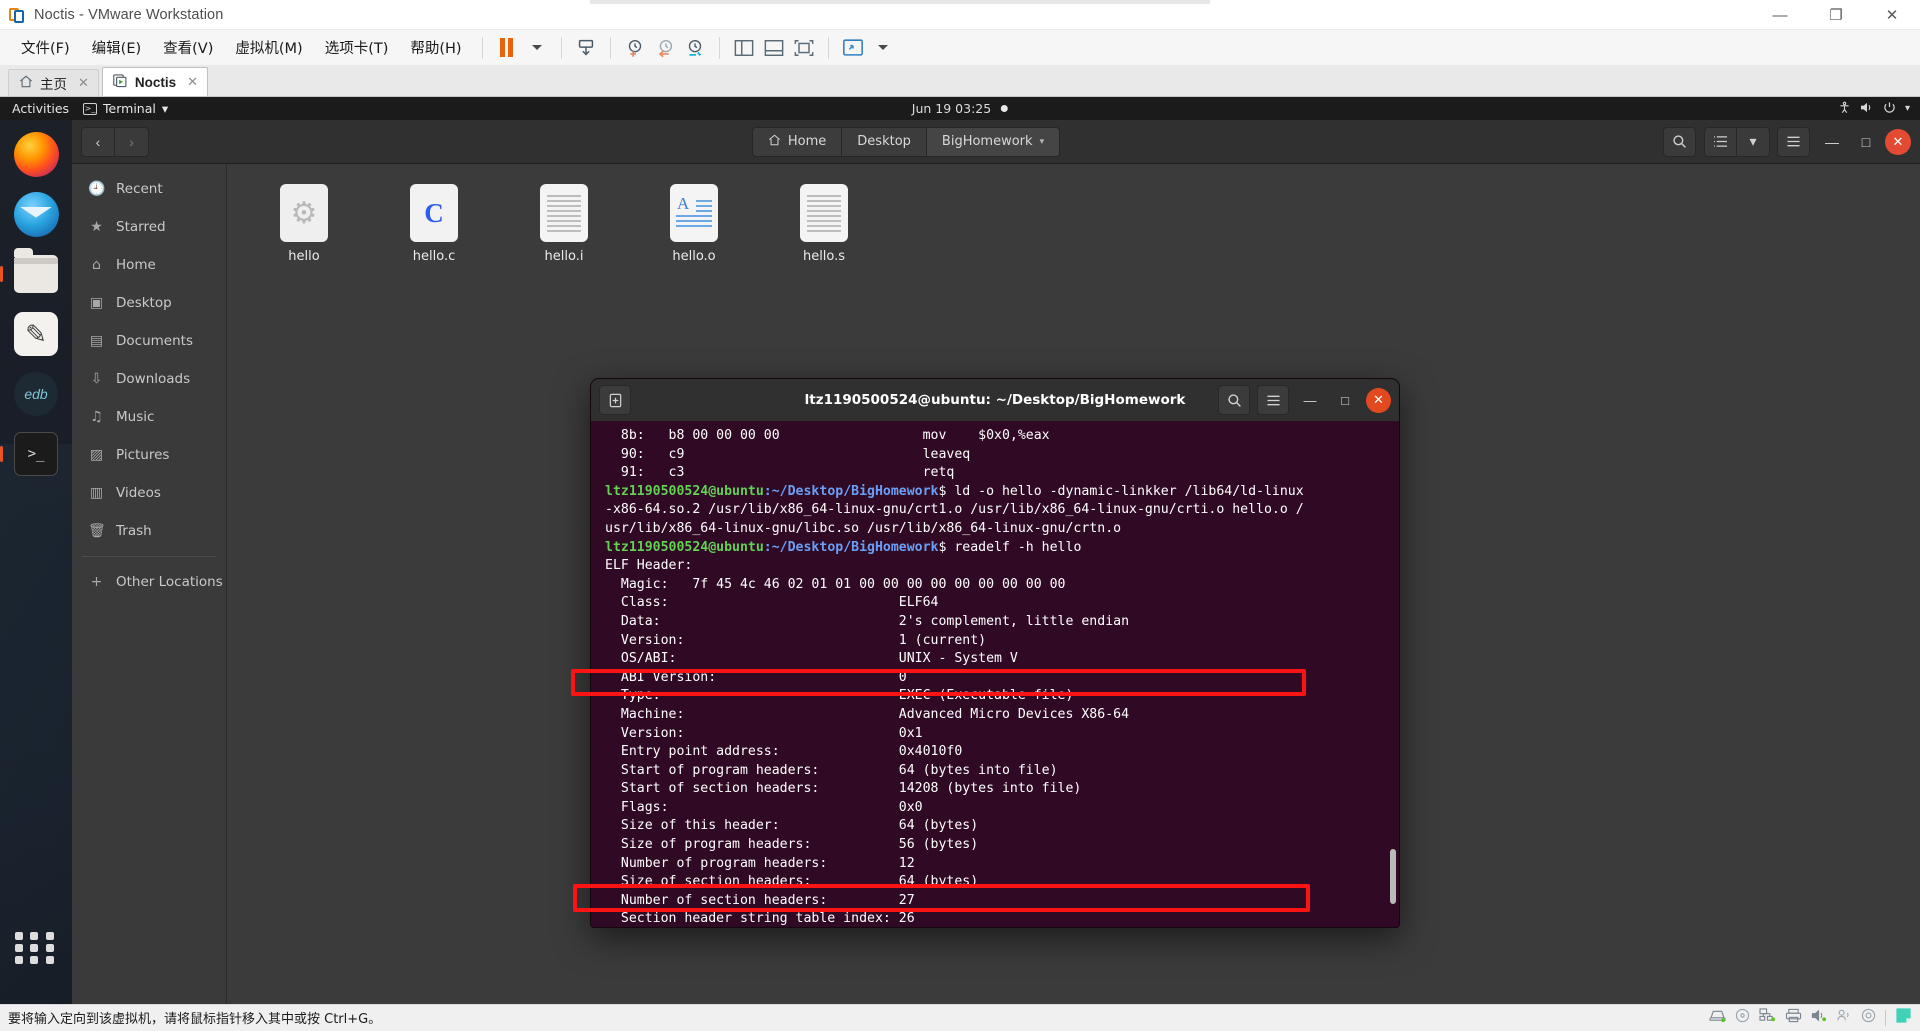 This screenshot has width=1920, height=1031. What do you see at coordinates (149, 303) in the screenshot?
I see `sidebar-item-desktop: ▣ Desktop` at bounding box center [149, 303].